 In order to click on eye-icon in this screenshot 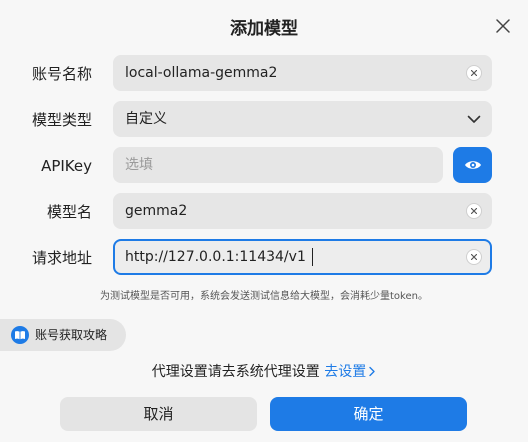, I will do `click(472, 165)`.